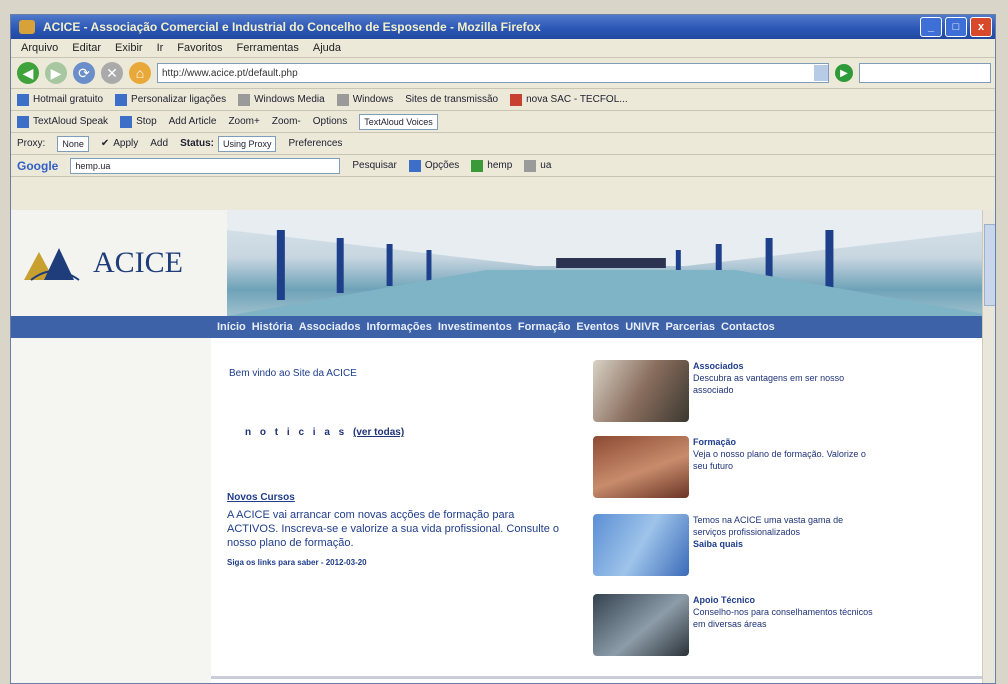  Describe the element at coordinates (293, 373) in the screenshot. I see `welcome-text: Bem vindo ao Site da ACICE` at that location.